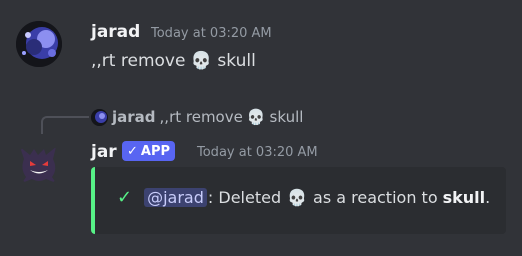  What do you see at coordinates (286, 117) in the screenshot?
I see `reply-text-suffix: skull` at bounding box center [286, 117].